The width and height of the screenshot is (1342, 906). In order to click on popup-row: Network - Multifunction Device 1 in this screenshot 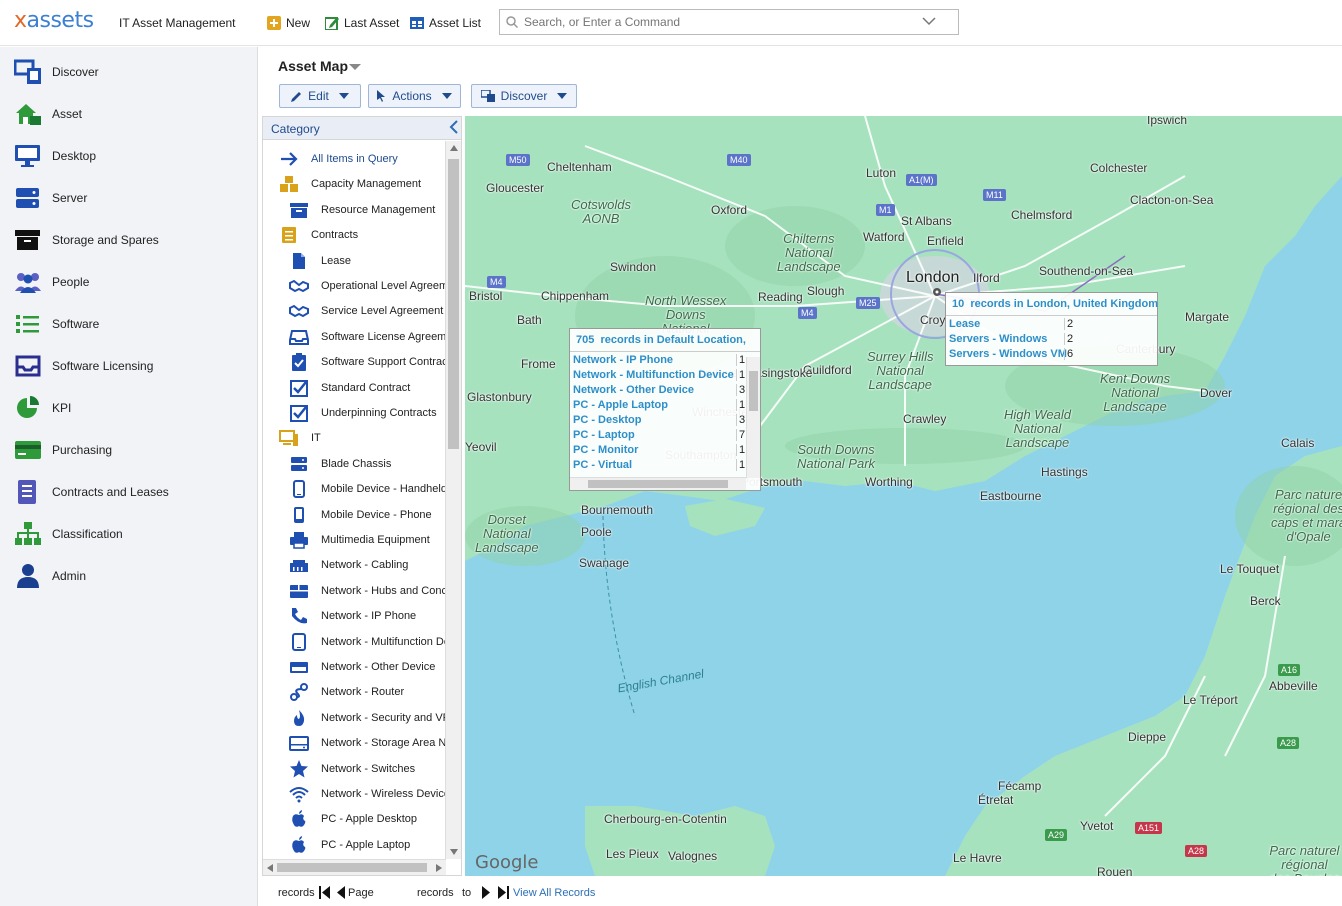, I will do `click(665, 374)`.